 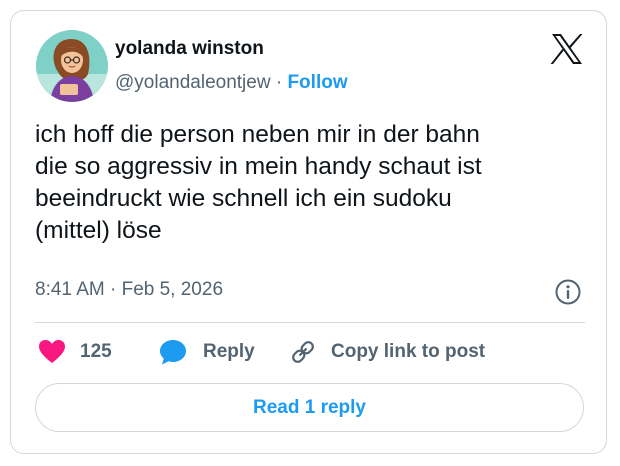 What do you see at coordinates (310, 322) in the screenshot?
I see `divider` at bounding box center [310, 322].